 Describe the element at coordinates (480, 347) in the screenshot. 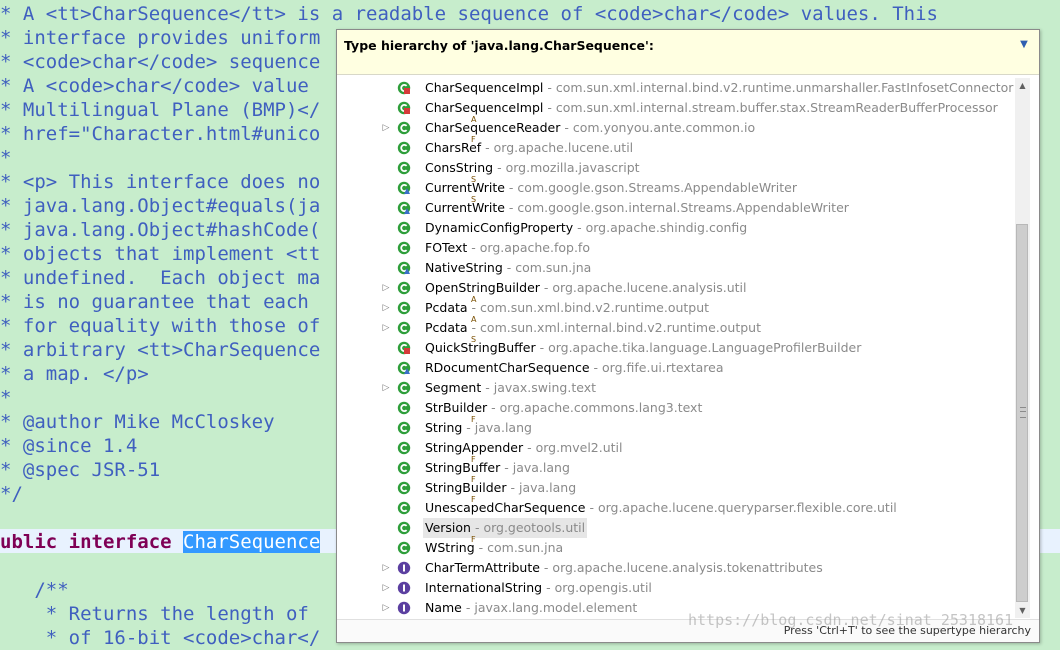

I see `type-name: QuickStringBuffer` at that location.